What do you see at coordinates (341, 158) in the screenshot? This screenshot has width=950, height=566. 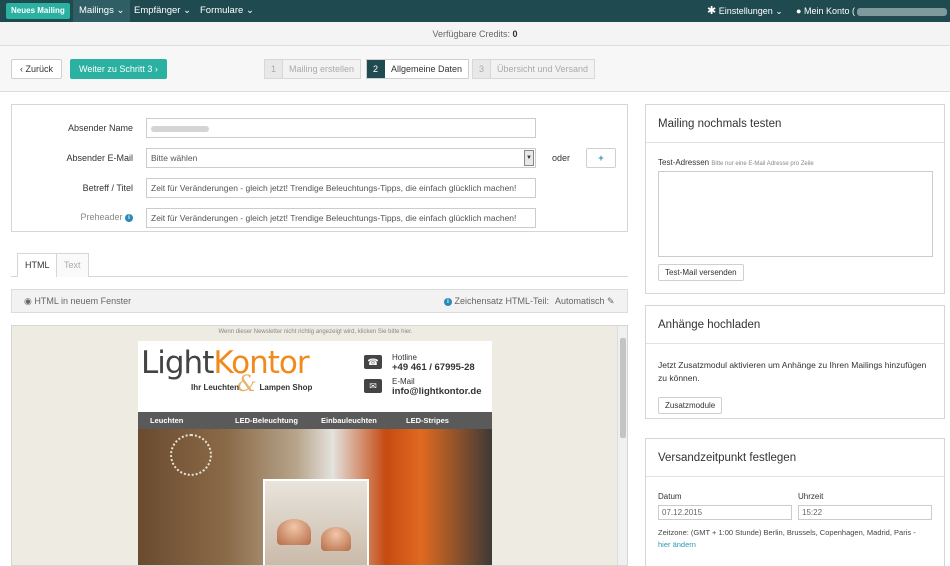 I see `sender-email-select: Bitte wählen ▼` at bounding box center [341, 158].